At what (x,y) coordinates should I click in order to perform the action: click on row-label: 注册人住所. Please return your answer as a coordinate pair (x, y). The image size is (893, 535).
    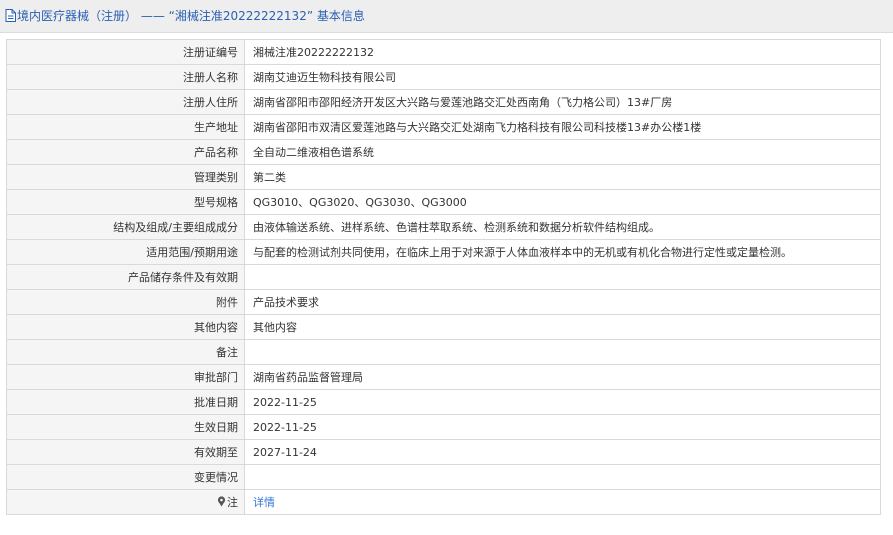
    Looking at the image, I should click on (125, 102).